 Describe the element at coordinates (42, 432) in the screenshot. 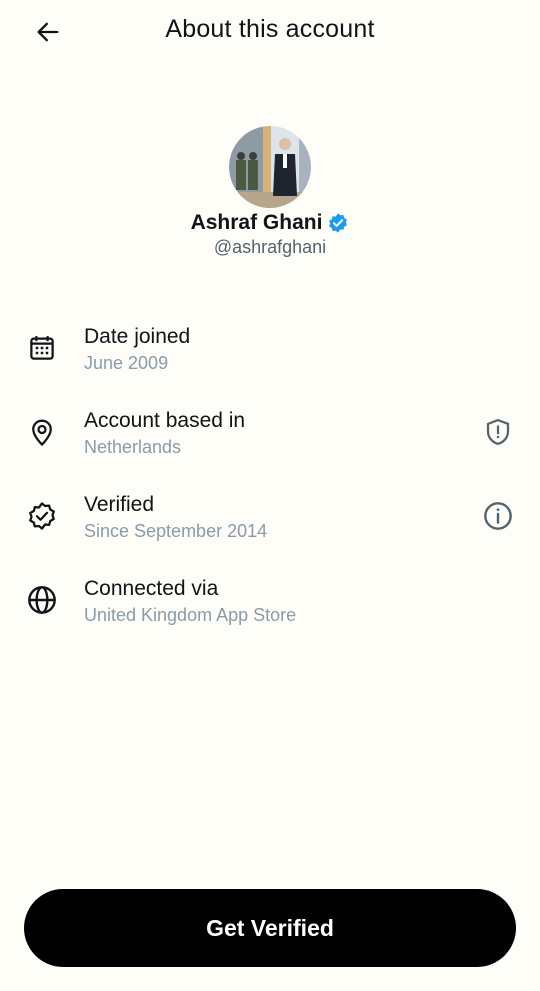

I see `location-pin-icon` at that location.